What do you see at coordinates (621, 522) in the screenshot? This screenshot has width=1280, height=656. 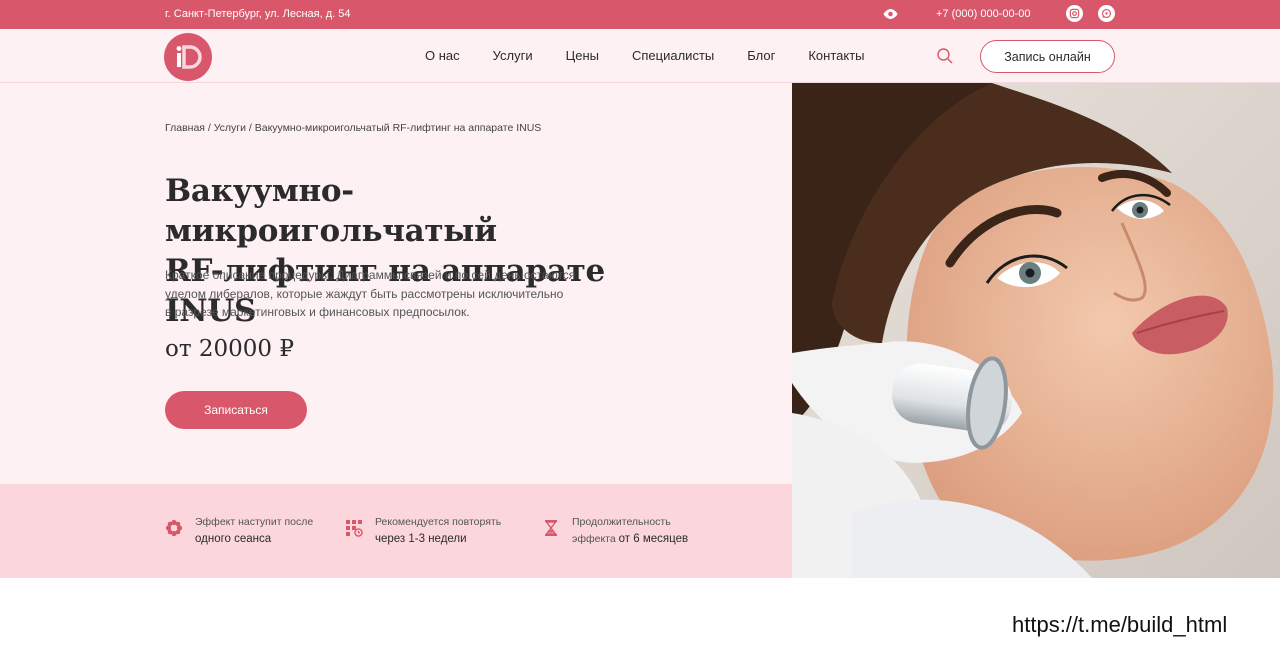 I see `feature-text: Продолжительность` at bounding box center [621, 522].